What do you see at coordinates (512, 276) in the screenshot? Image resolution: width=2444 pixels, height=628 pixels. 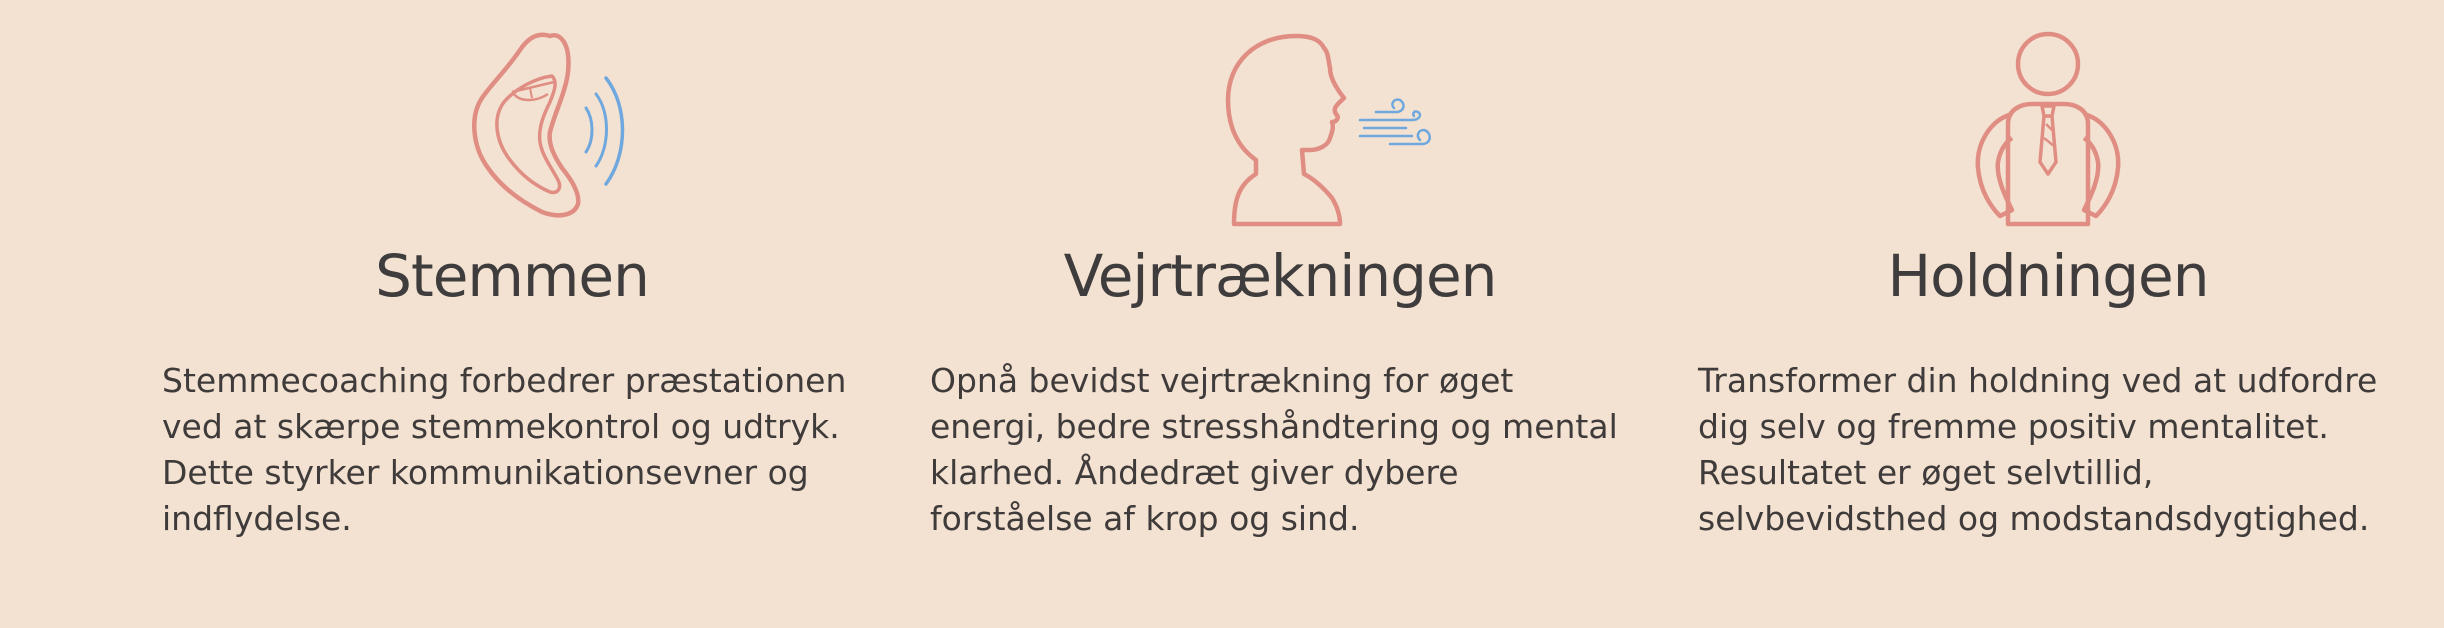 I see `feature-title: Stemmen` at bounding box center [512, 276].